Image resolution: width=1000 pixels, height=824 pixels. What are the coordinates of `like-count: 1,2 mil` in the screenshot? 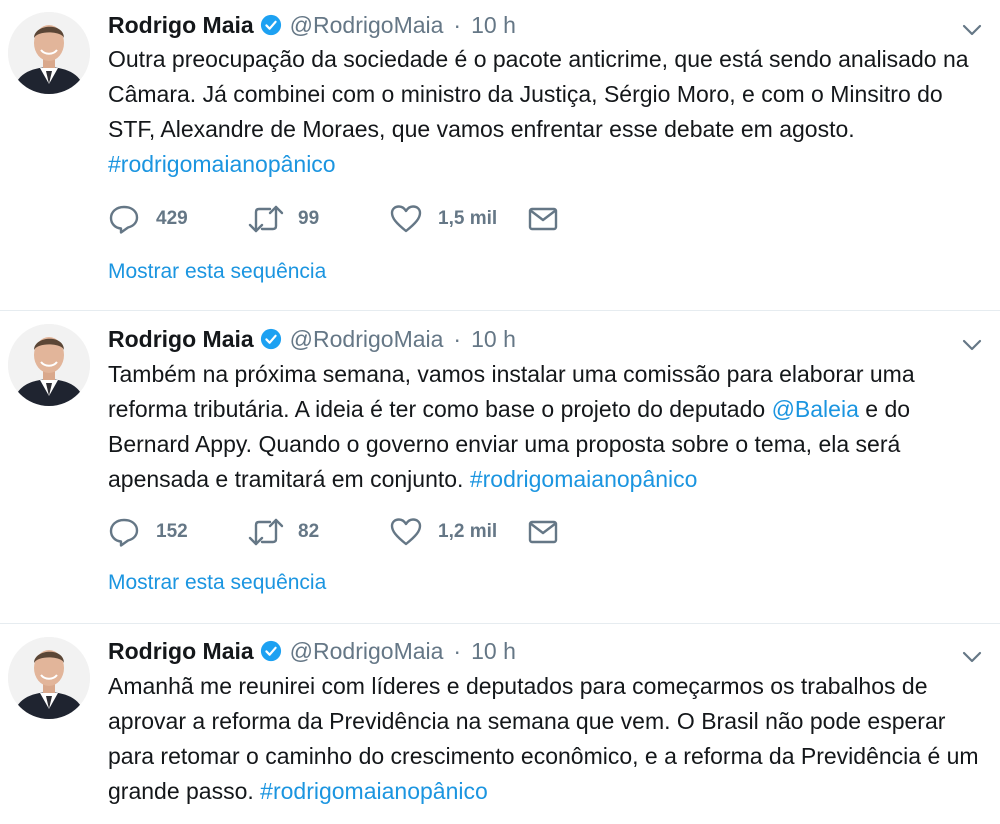 It's located at (468, 531).